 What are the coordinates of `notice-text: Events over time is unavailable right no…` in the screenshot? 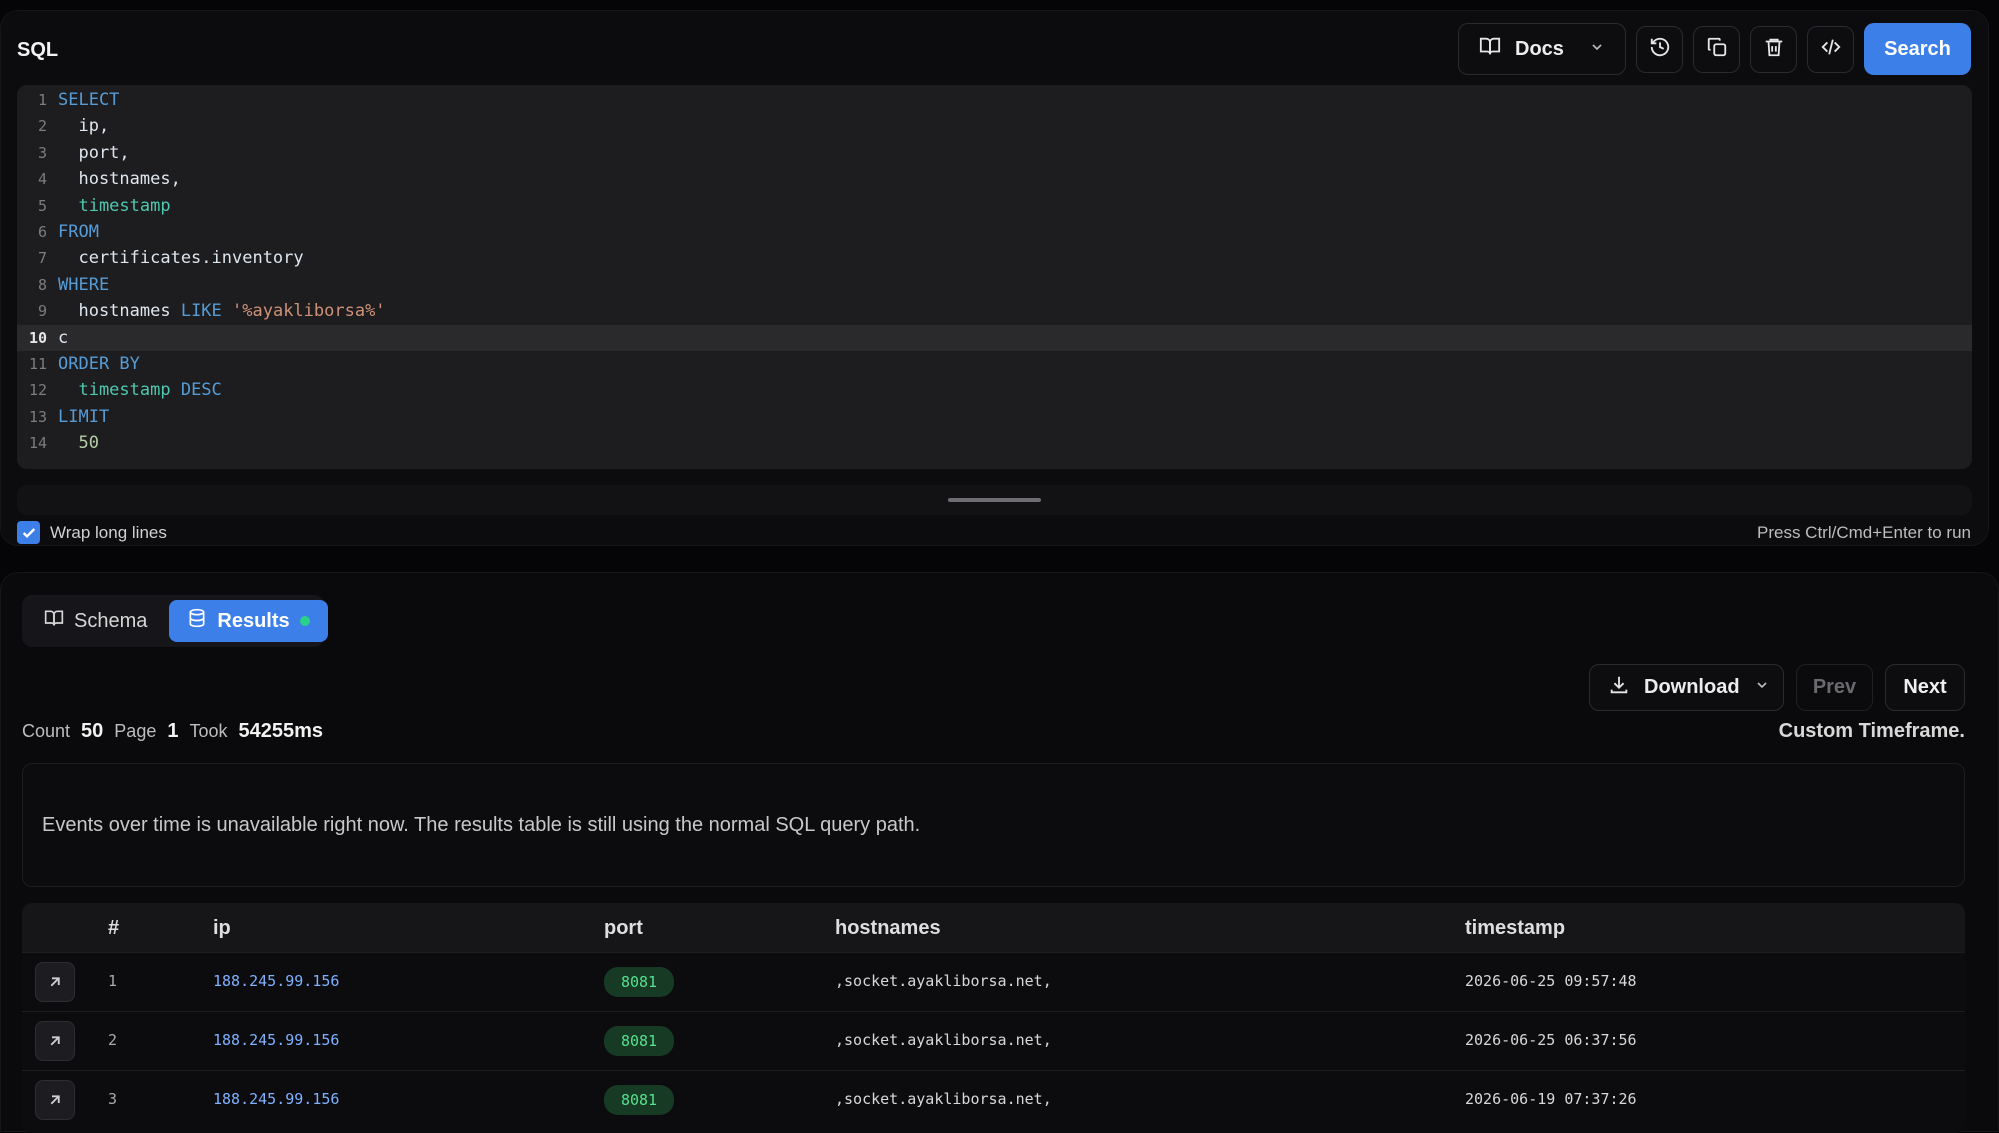 It's located at (481, 825).